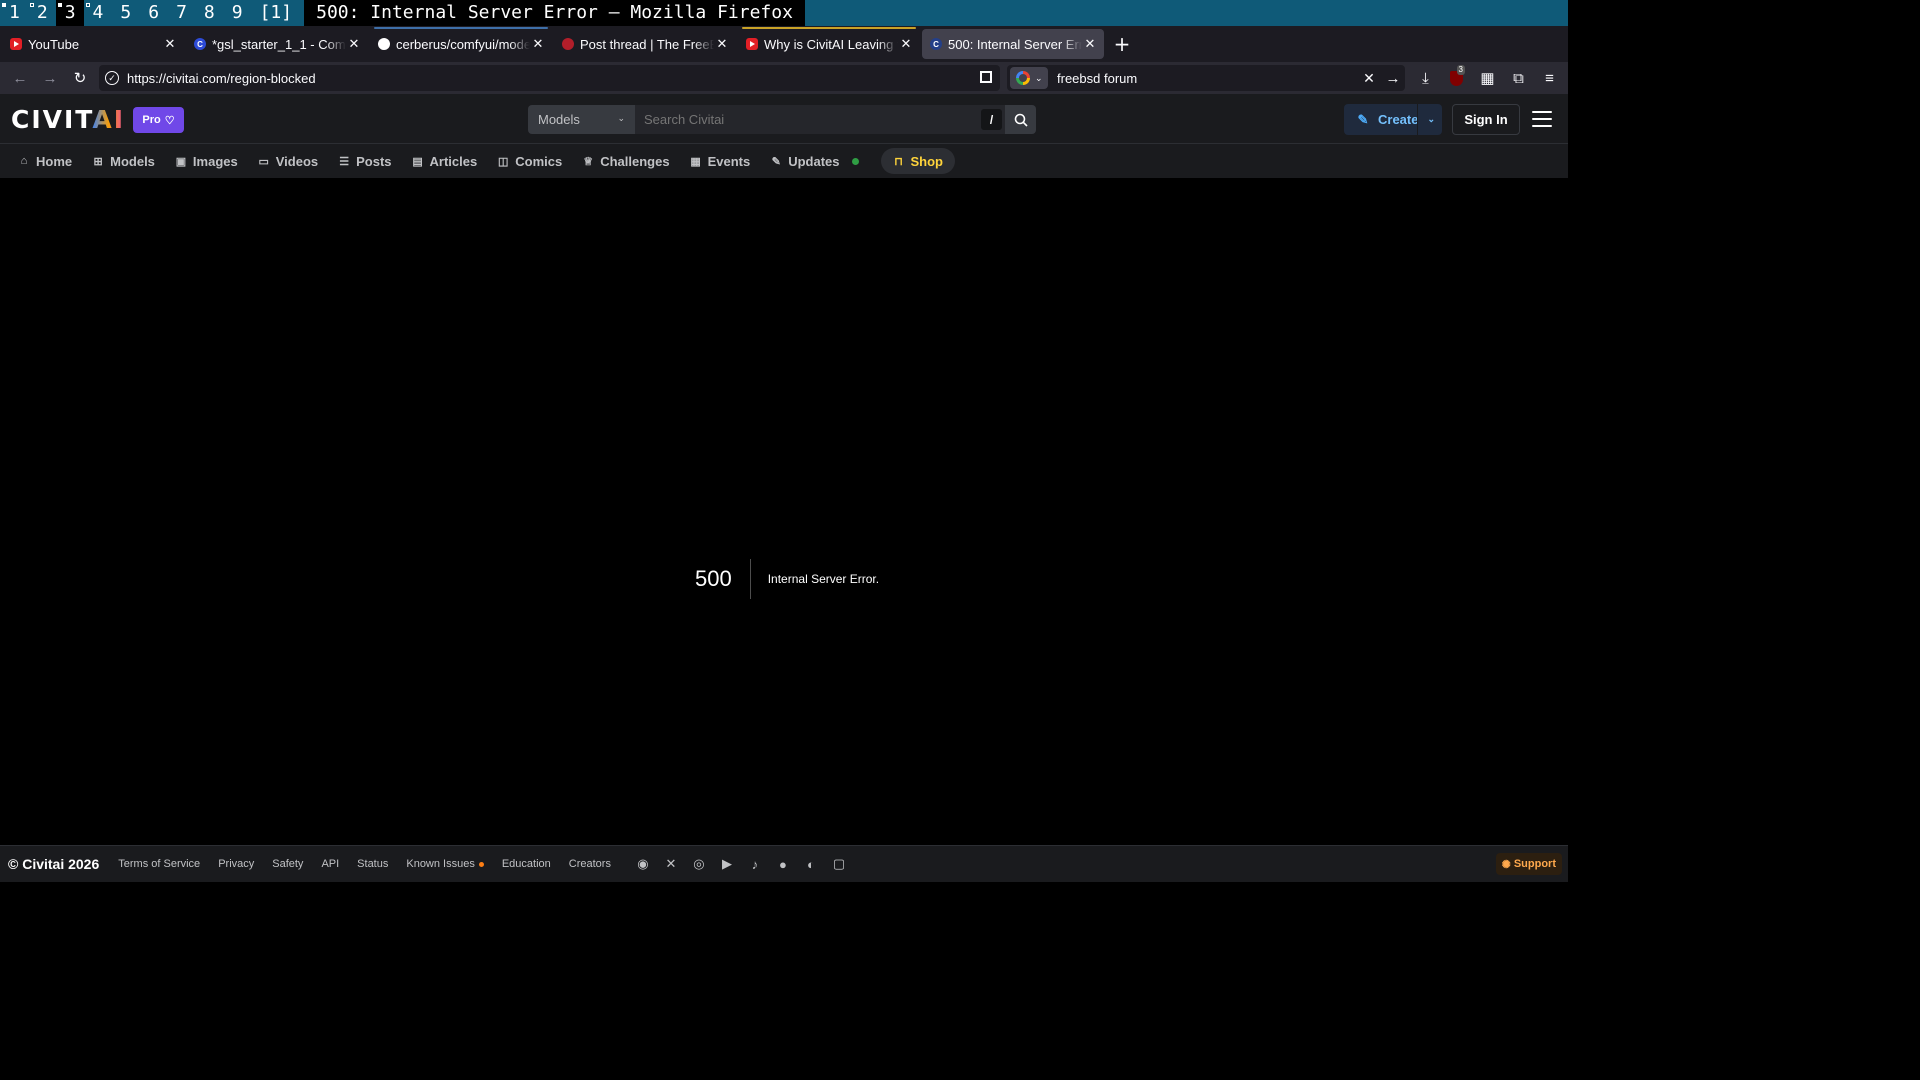 The height and width of the screenshot is (1080, 1920). What do you see at coordinates (54, 161) in the screenshot?
I see `nav-label: Home` at bounding box center [54, 161].